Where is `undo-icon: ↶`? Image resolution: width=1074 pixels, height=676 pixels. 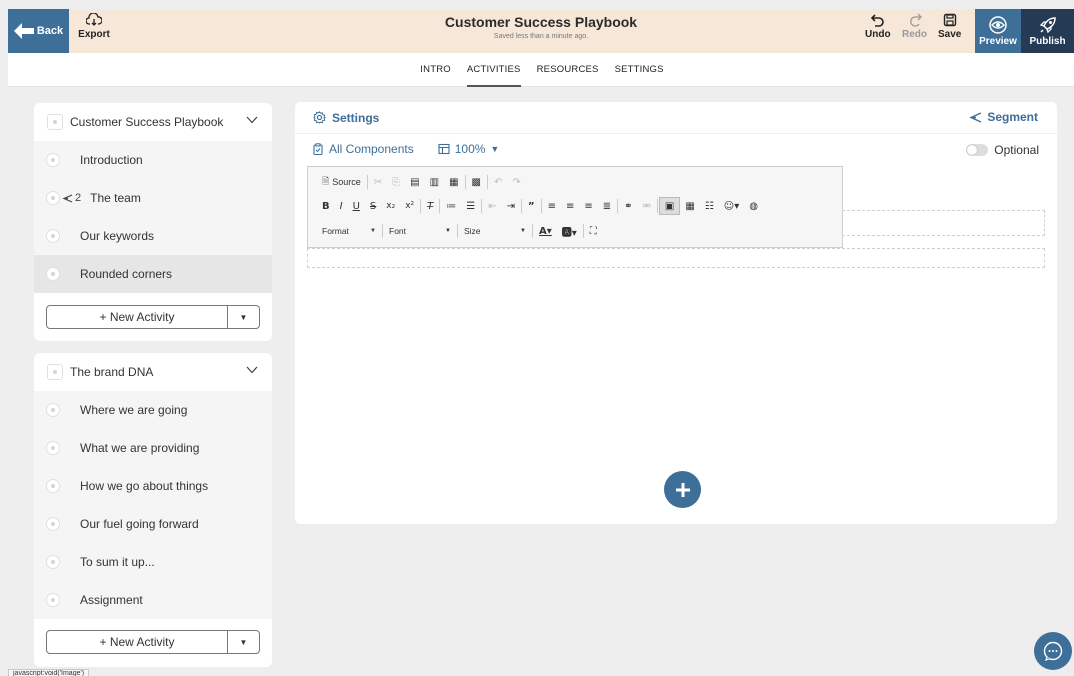
undo-icon: ↶ is located at coordinates (498, 182).